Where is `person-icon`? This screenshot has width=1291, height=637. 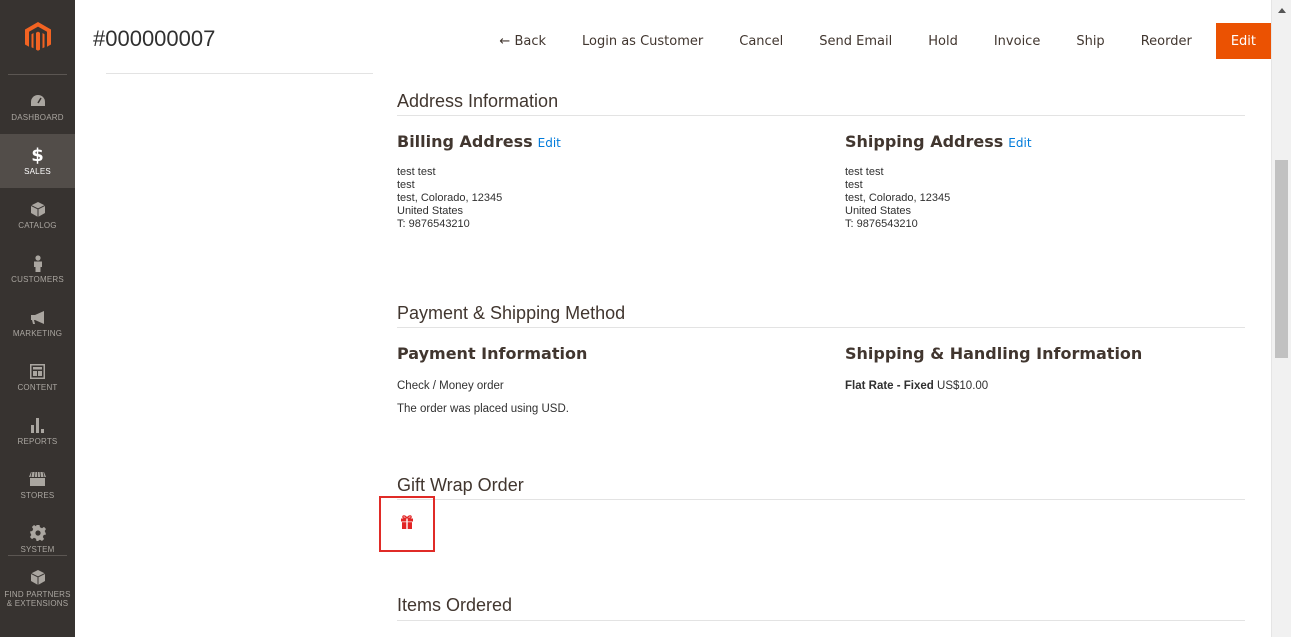
person-icon is located at coordinates (38, 263).